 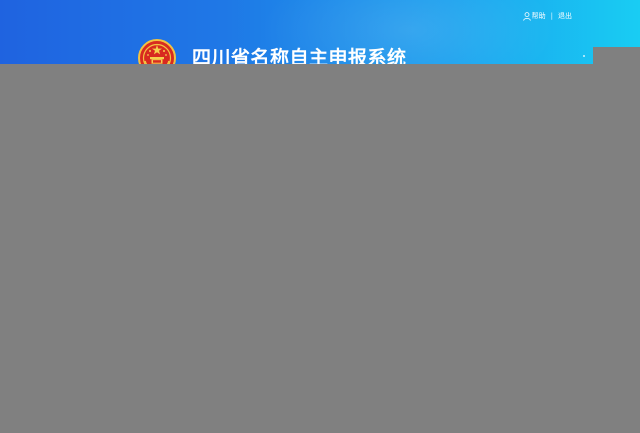 What do you see at coordinates (565, 16) in the screenshot?
I see `logout-link: 退出` at bounding box center [565, 16].